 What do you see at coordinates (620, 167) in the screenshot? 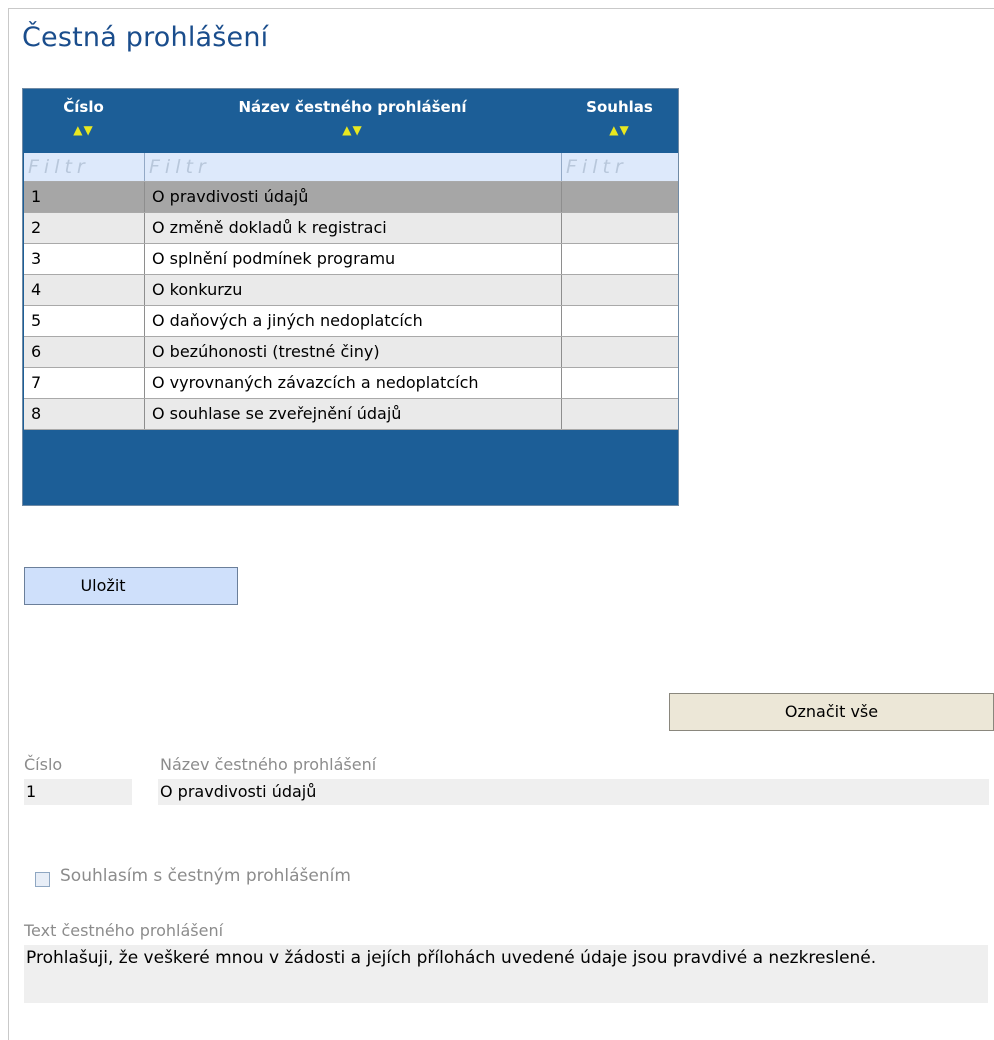
I see `filter-input-consent: Filtr` at bounding box center [620, 167].